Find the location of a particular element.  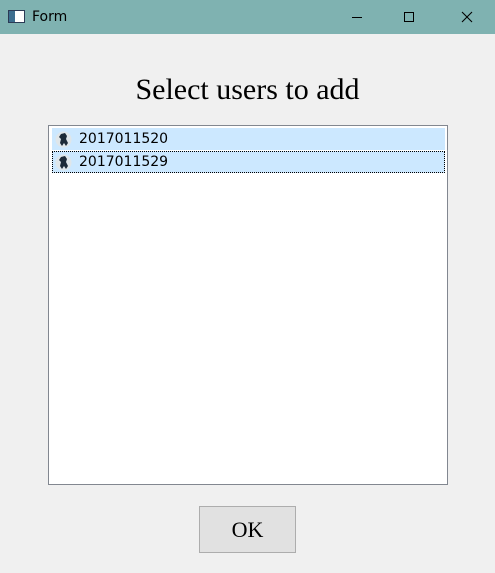

page-heading: Select users to add is located at coordinates (247, 89).